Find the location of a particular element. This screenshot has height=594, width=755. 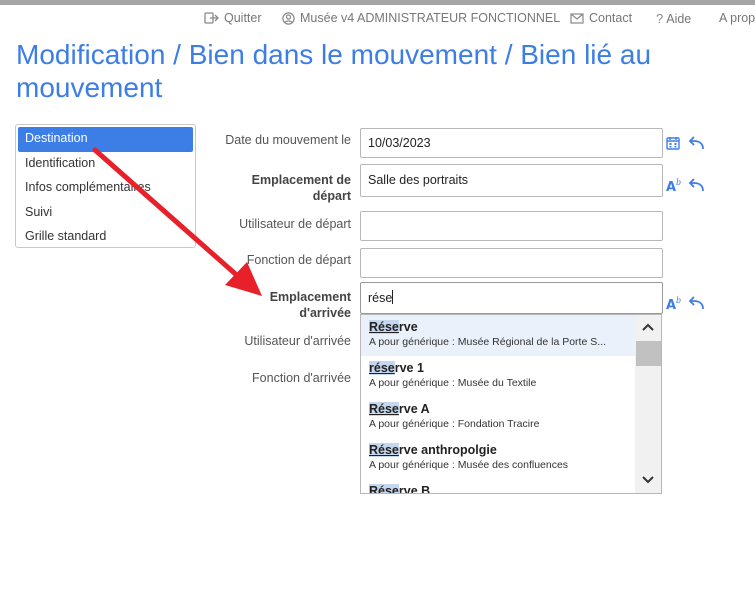

menu-item-infos-complementaires: Infos complémentaires is located at coordinates (105, 188).